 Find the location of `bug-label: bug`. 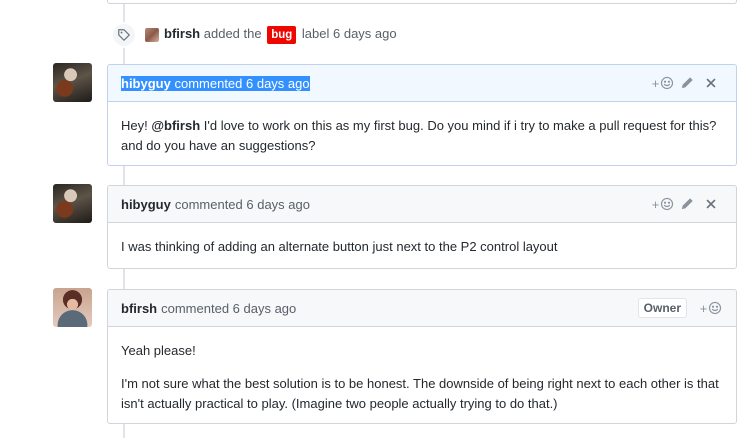

bug-label: bug is located at coordinates (282, 35).